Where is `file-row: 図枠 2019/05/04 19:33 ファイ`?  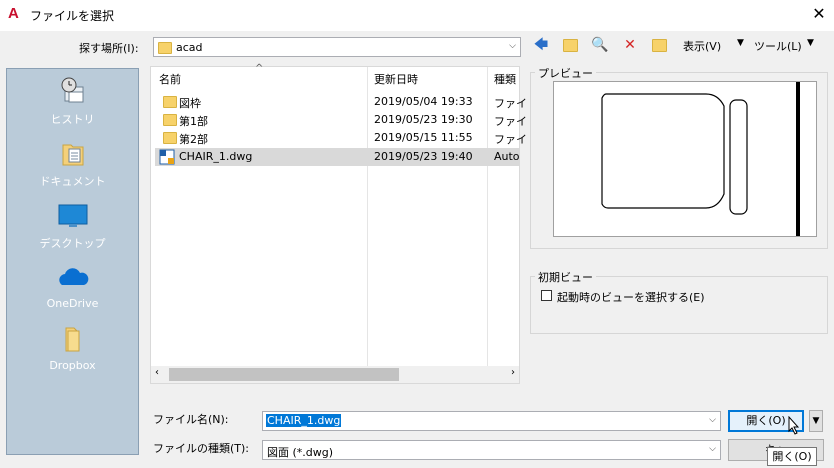
file-row: 図枠 2019/05/04 19:33 ファイ is located at coordinates (341, 102).